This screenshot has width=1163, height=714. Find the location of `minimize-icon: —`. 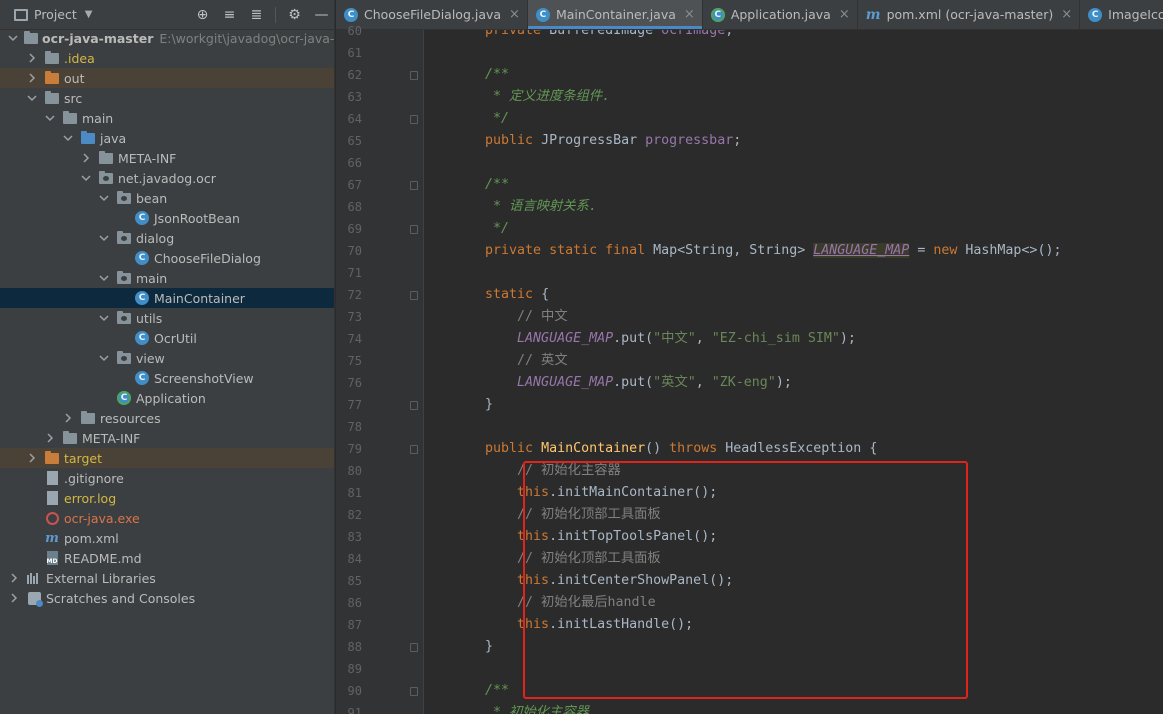

minimize-icon: — is located at coordinates (321, 15).